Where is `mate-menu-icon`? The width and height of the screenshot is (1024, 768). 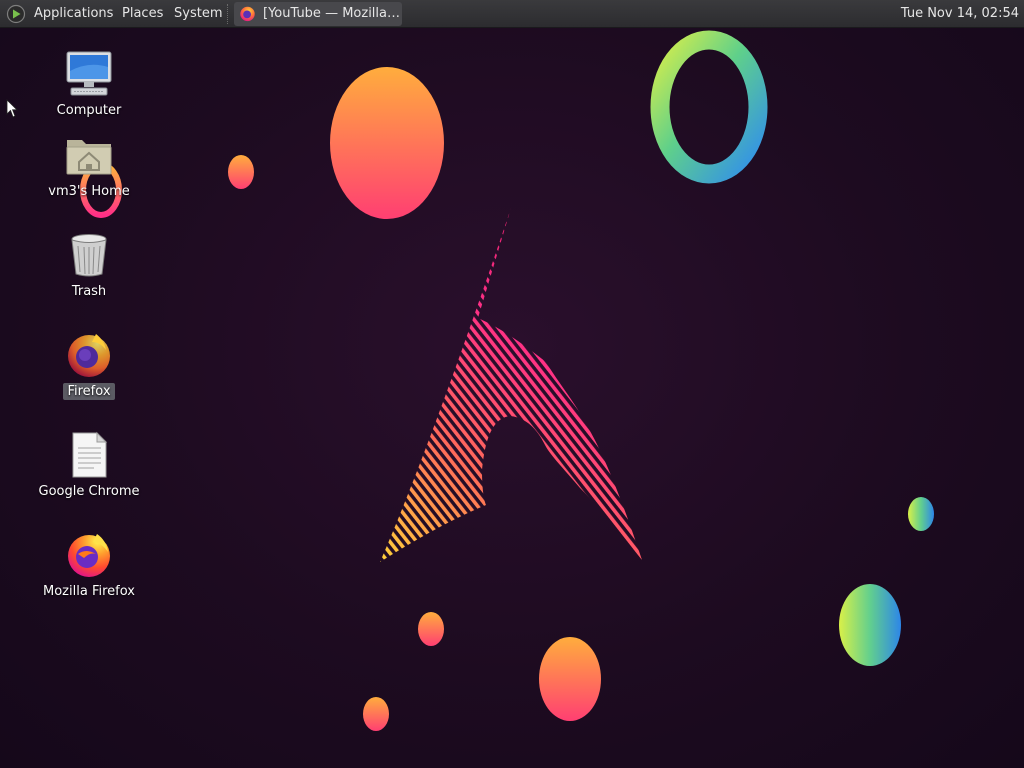
mate-menu-icon is located at coordinates (16, 14).